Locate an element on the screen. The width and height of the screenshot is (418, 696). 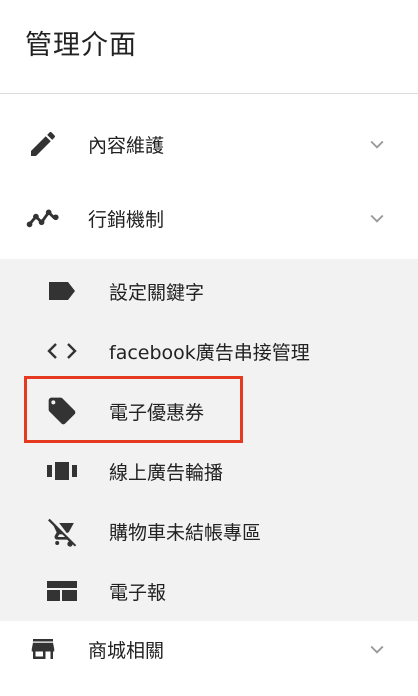
trending-line-icon is located at coordinates (43, 218).